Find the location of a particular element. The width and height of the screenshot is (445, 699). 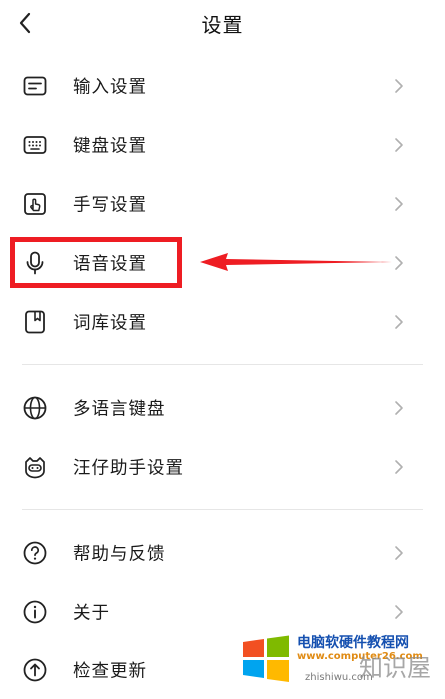

settings-item-label: 检查更新 is located at coordinates (110, 671).